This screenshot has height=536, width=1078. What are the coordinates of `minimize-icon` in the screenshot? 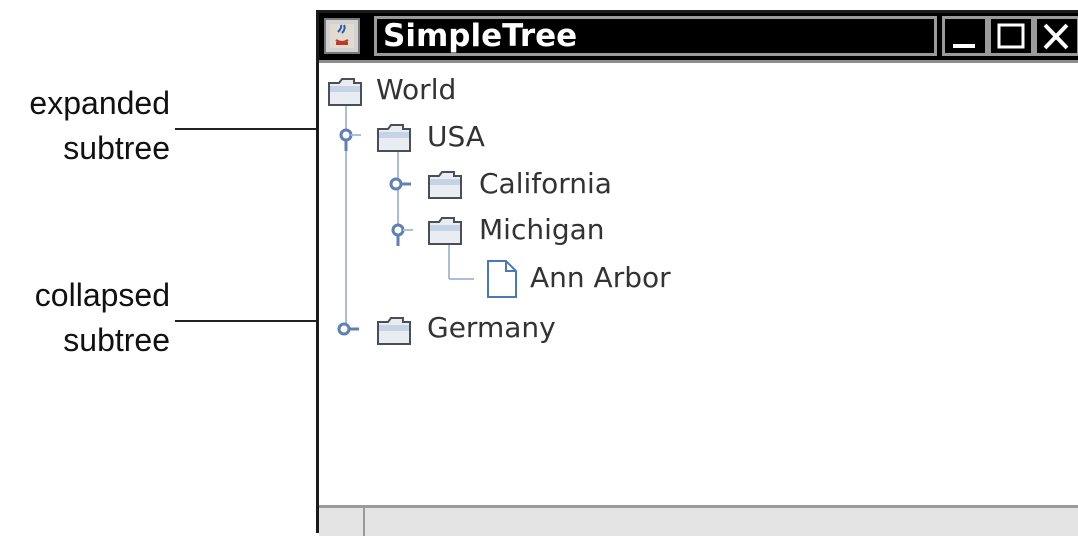 It's located at (964, 46).